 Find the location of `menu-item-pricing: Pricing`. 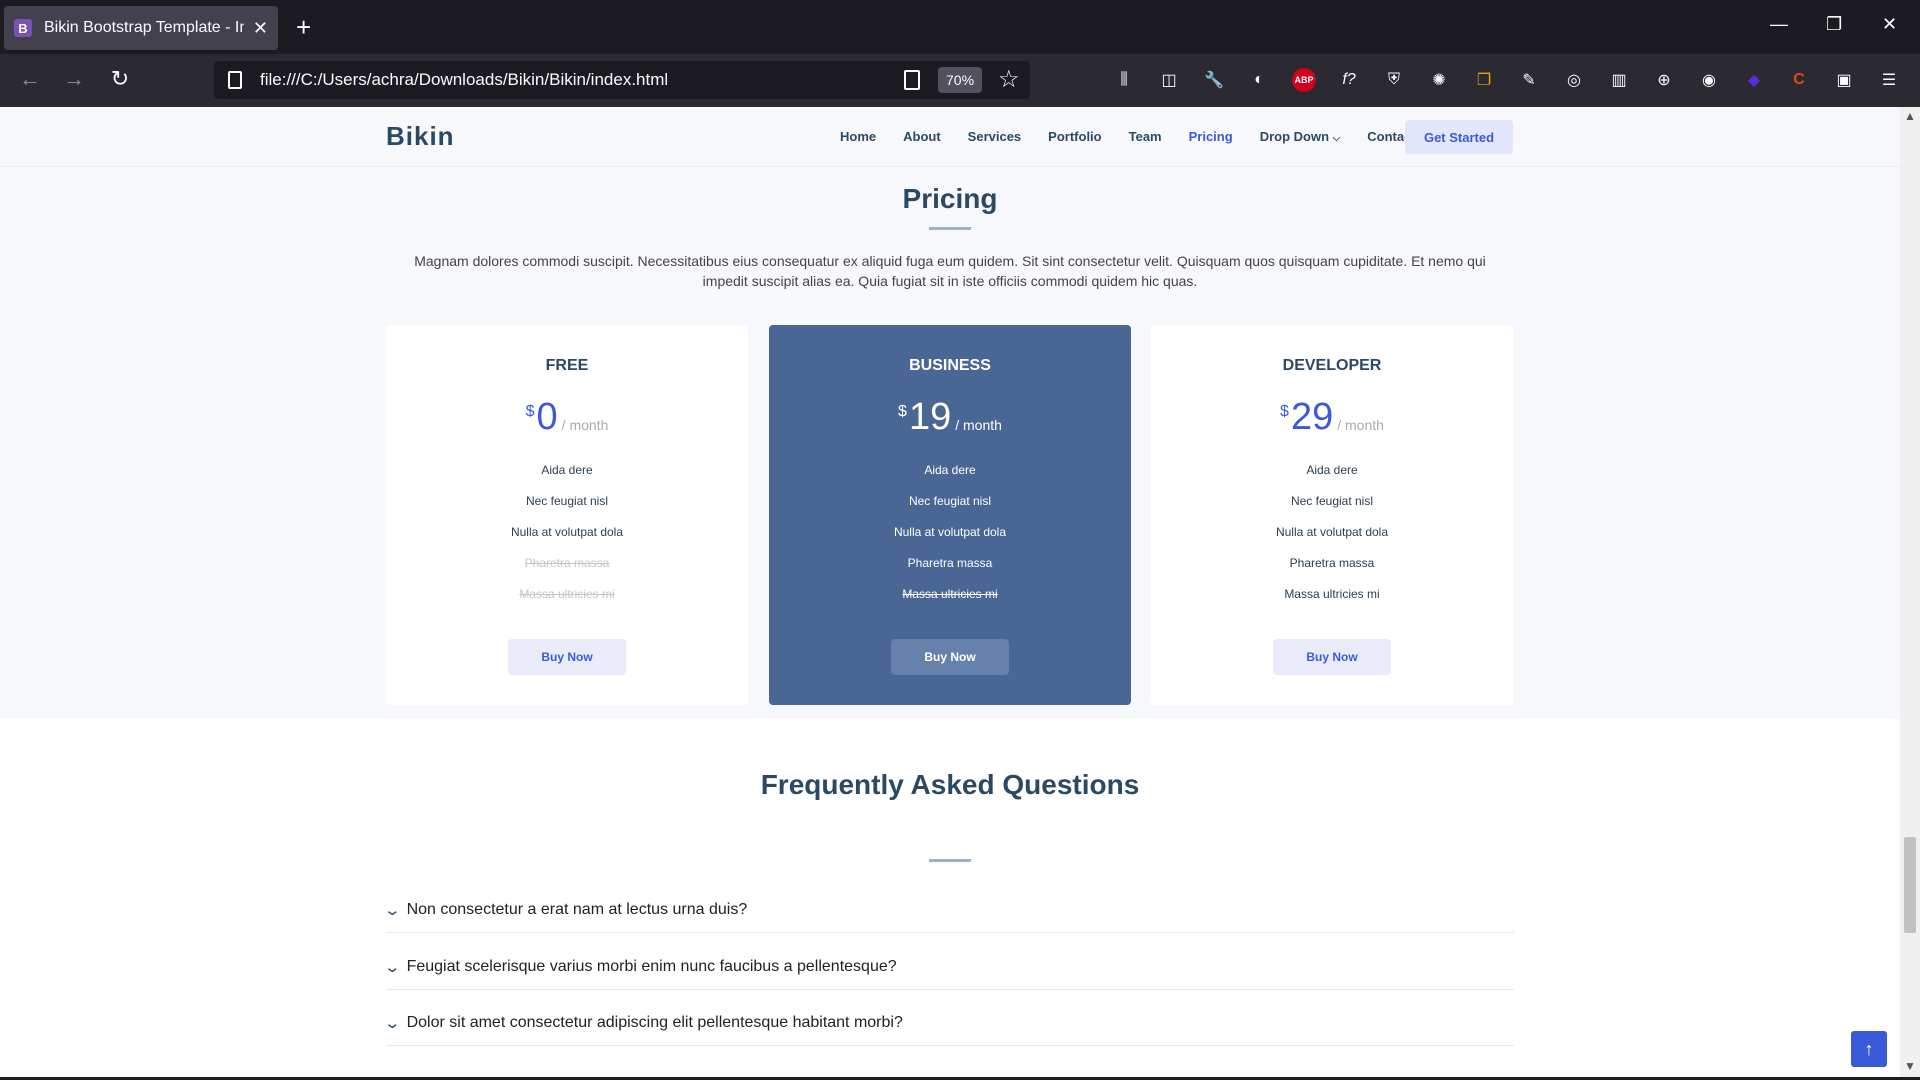

menu-item-pricing: Pricing is located at coordinates (1211, 136).